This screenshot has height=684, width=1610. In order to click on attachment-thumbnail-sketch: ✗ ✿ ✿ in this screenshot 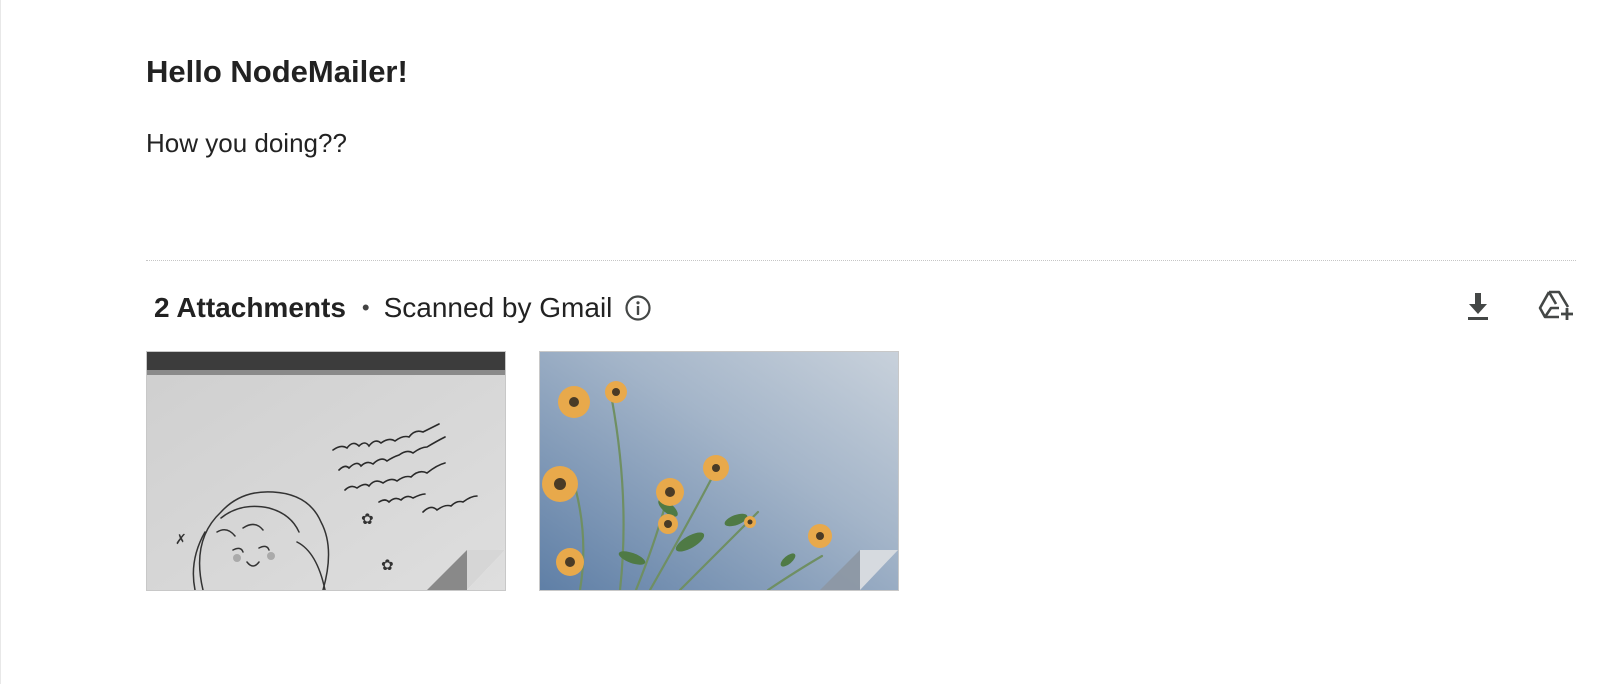, I will do `click(326, 471)`.